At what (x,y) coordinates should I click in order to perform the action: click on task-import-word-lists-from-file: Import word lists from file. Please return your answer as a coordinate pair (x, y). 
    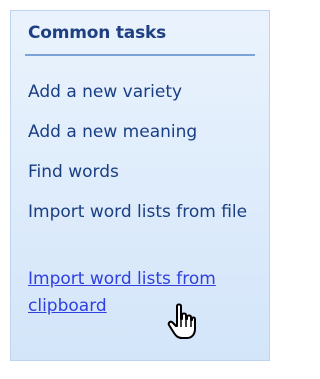
    Looking at the image, I should click on (148, 212).